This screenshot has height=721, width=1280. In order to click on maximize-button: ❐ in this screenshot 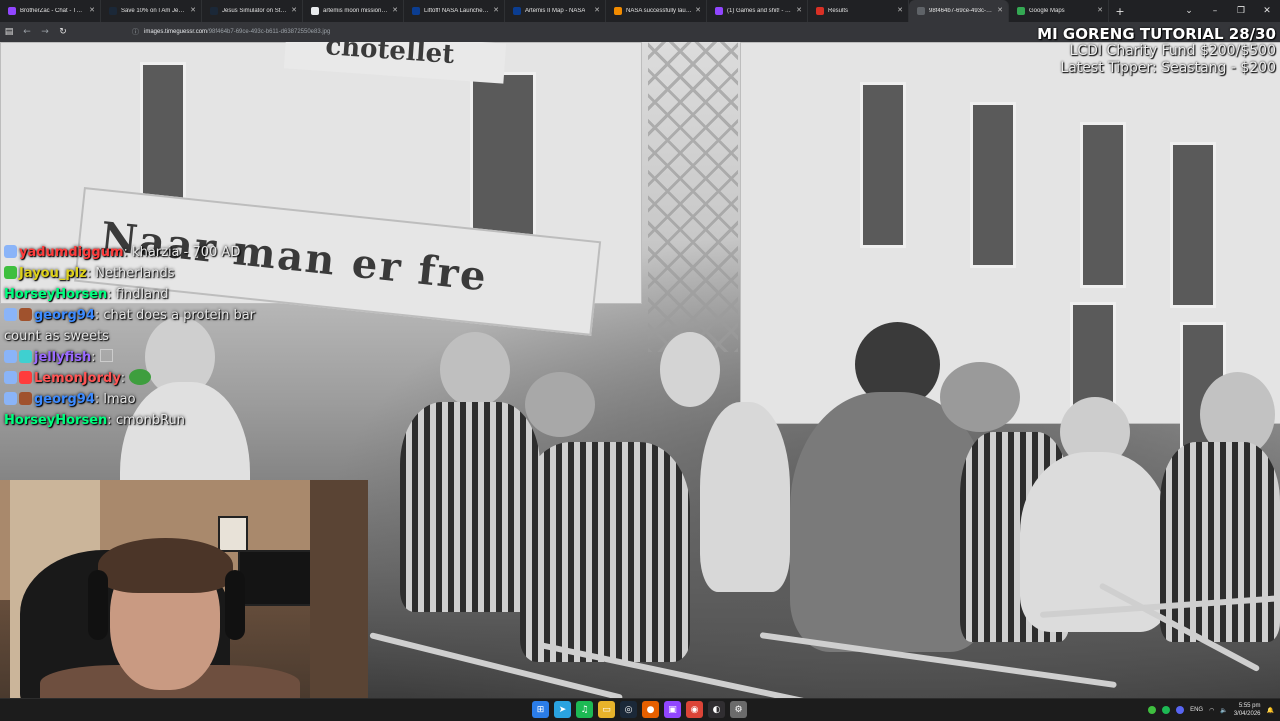, I will do `click(1241, 11)`.